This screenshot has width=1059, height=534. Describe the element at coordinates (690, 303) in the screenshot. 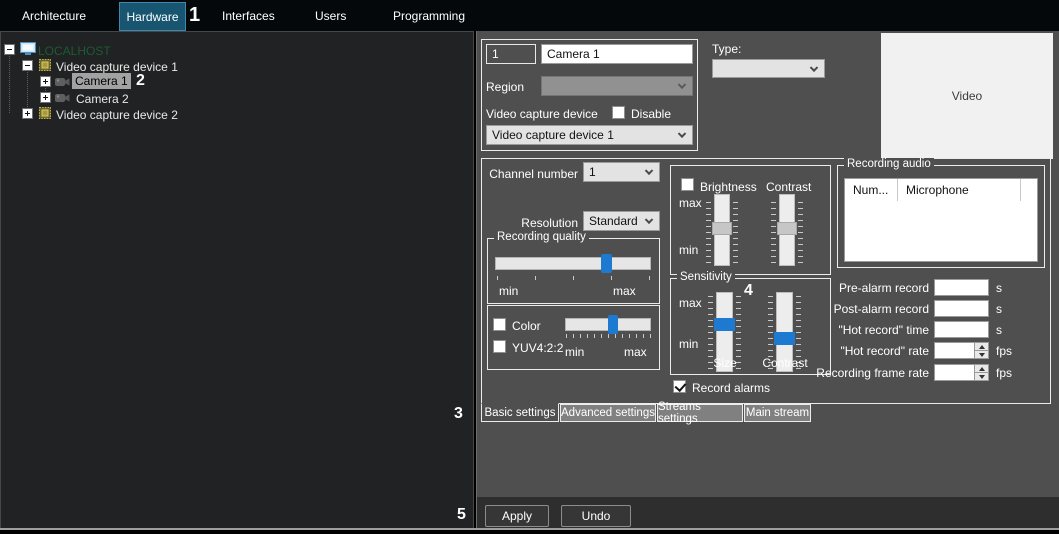

I see `sensitivity-max-label: max` at that location.